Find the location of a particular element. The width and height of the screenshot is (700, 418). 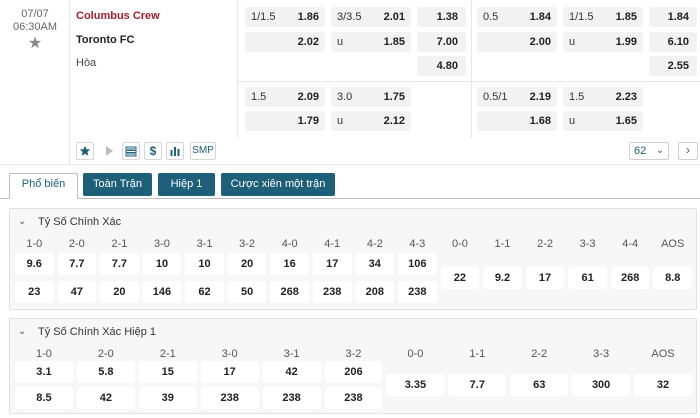

live-stream-button is located at coordinates (109, 151).